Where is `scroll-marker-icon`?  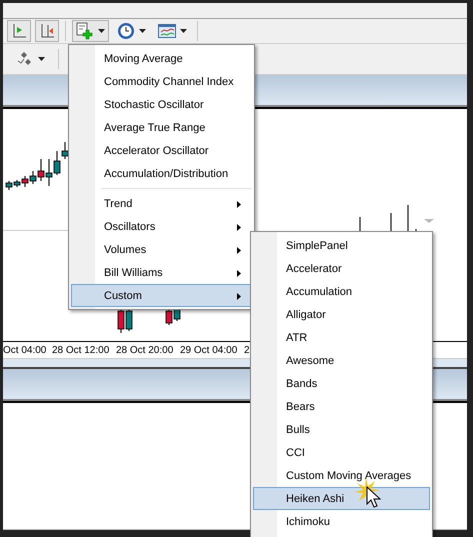
scroll-marker-icon is located at coordinates (429, 221).